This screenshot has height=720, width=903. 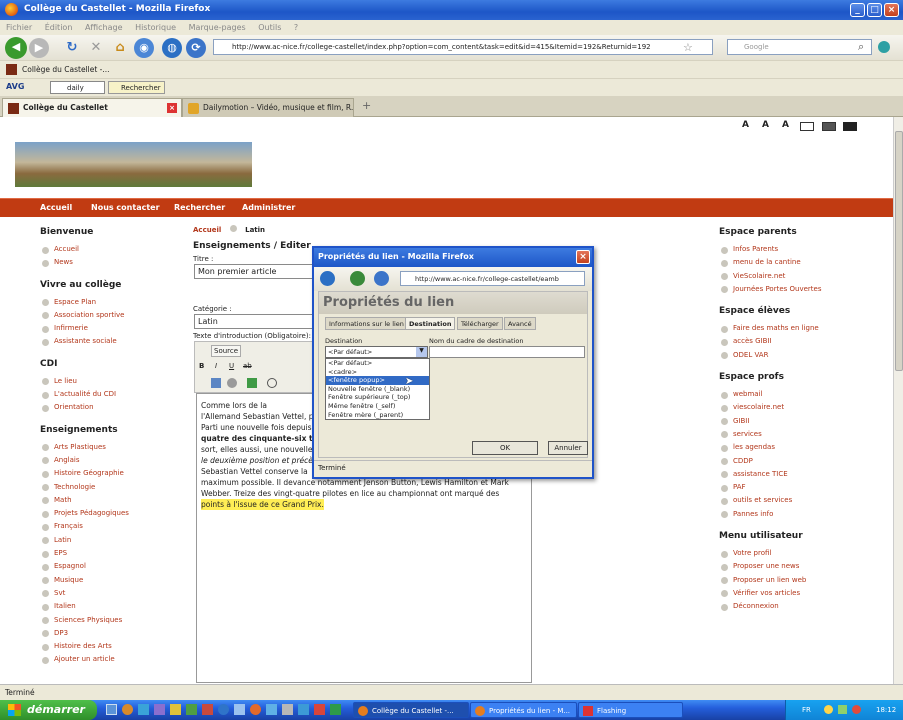 I want to click on menu-link: assistance TICE, so click(x=799, y=474).